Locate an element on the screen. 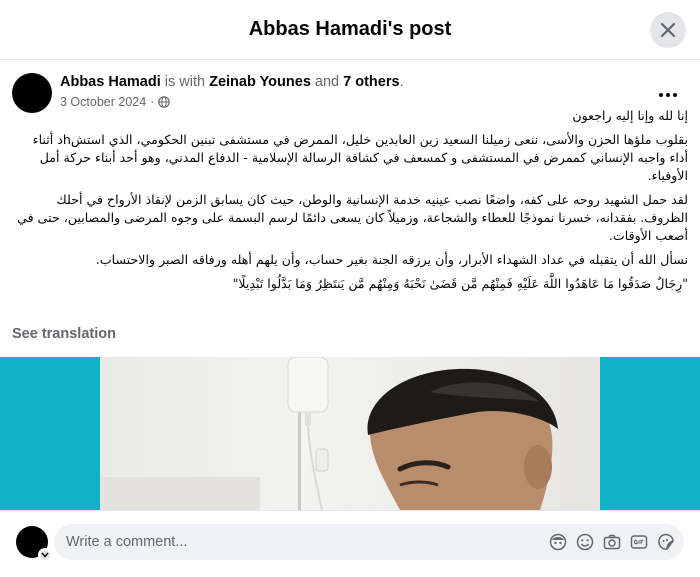 Image resolution: width=700 pixels, height=577 pixels. and-text: and is located at coordinates (327, 82).